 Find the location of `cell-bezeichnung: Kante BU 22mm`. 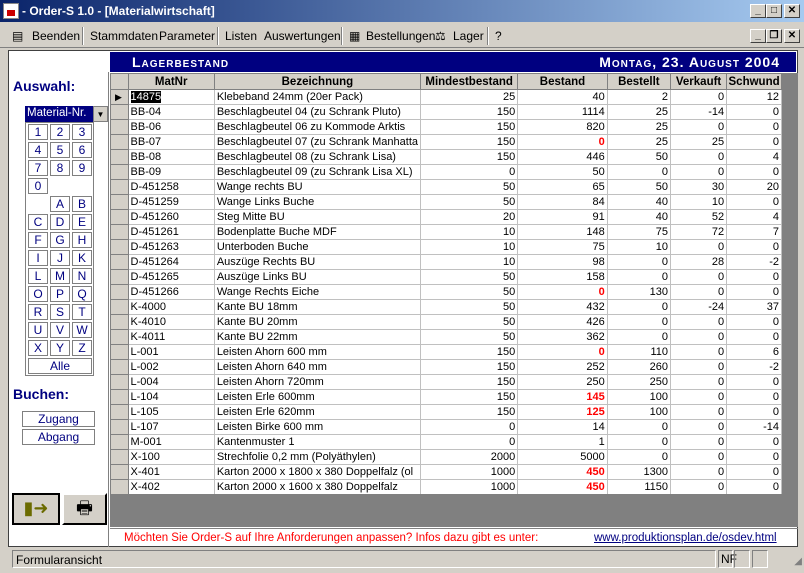

cell-bezeichnung: Kante BU 22mm is located at coordinates (317, 337).